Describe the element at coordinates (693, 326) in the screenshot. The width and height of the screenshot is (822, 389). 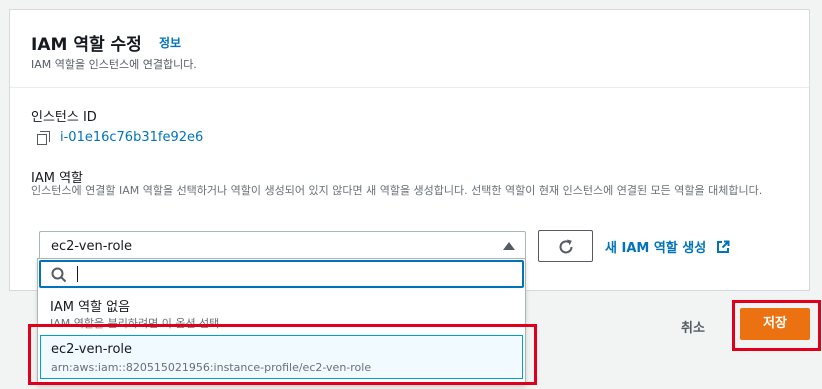
I see `cancel-button: 취소` at that location.